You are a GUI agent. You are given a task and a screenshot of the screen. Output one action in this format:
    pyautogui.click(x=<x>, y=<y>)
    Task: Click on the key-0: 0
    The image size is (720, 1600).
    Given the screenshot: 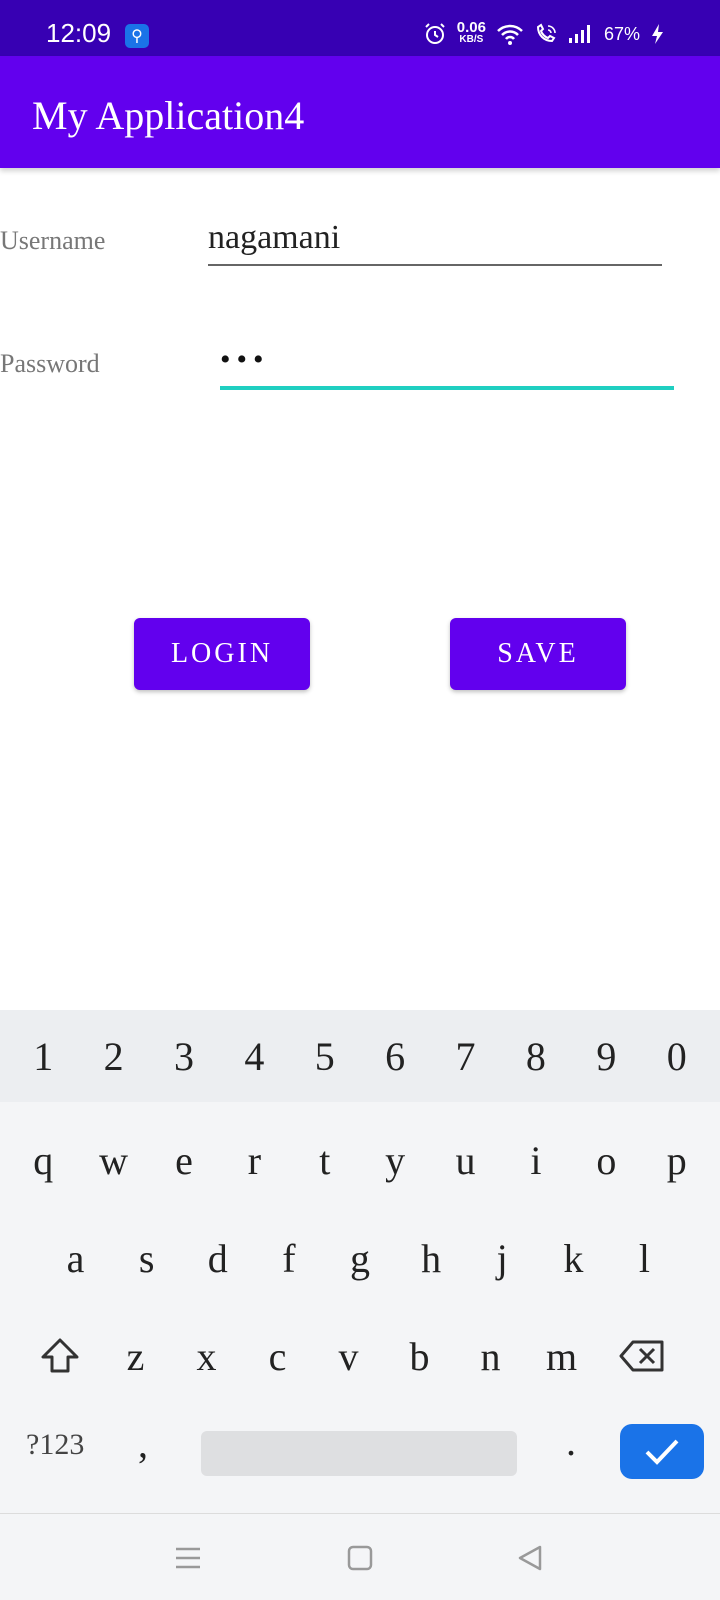 What is the action you would take?
    pyautogui.click(x=677, y=1056)
    